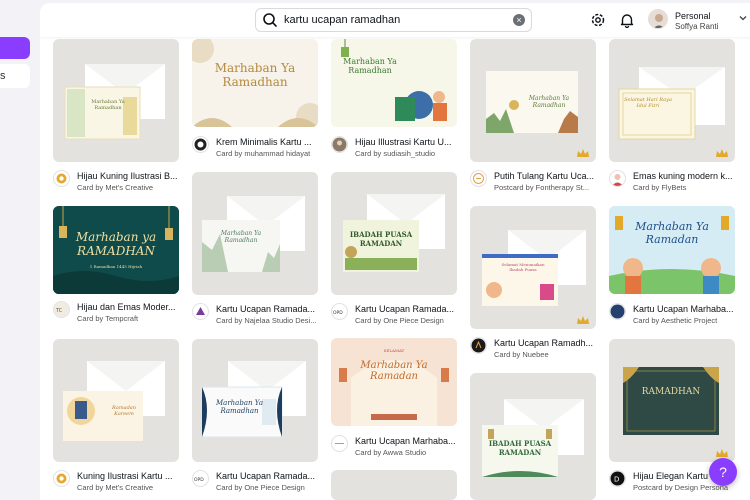 This screenshot has height=500, width=750. What do you see at coordinates (523, 267) in the screenshot?
I see `design-text: Selamat Menunaikan Ibadah Puasa` at bounding box center [523, 267].